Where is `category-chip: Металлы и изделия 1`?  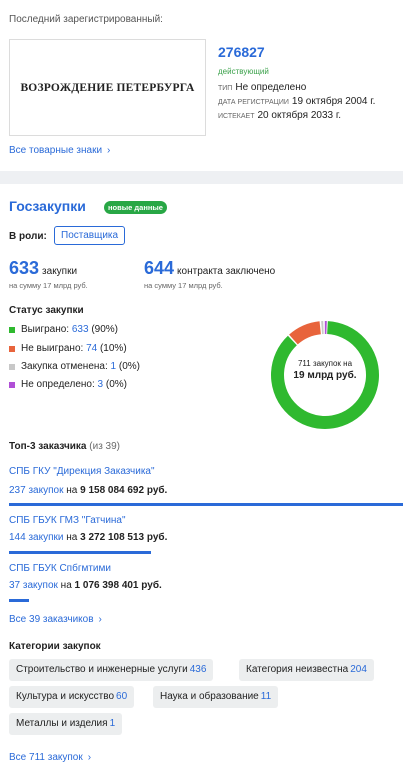 category-chip: Металлы и изделия 1 is located at coordinates (66, 724).